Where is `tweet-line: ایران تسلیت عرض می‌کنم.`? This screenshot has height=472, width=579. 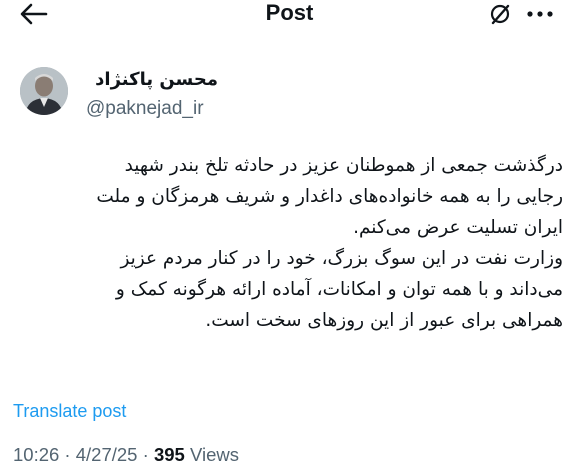 tweet-line: ایران تسلیت عرض می‌کنم. is located at coordinates (458, 227).